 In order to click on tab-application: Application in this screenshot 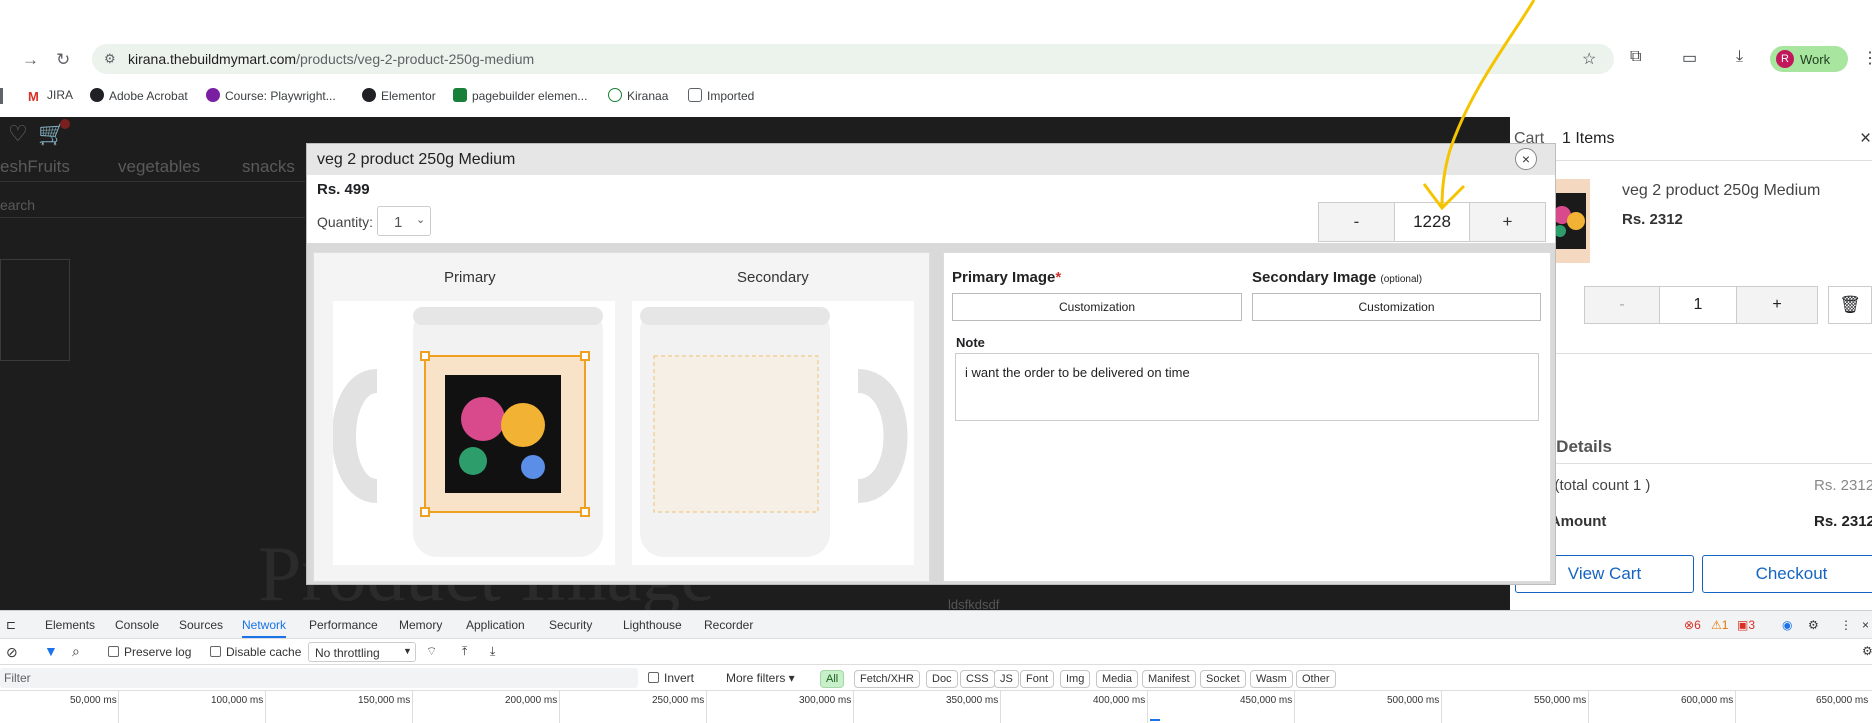, I will do `click(495, 625)`.